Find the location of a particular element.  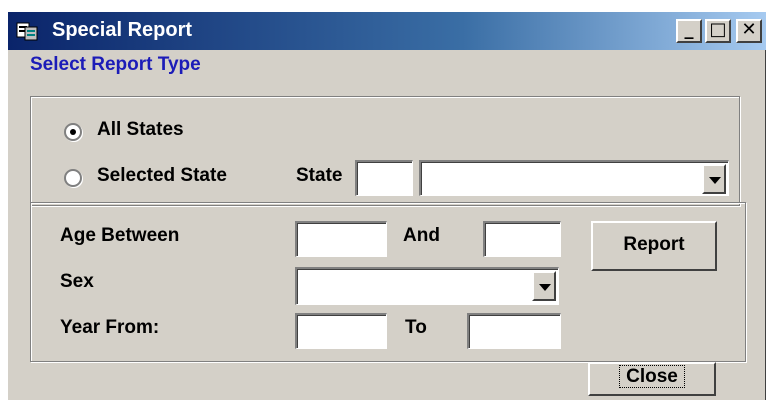

close-window-button: ✕ is located at coordinates (749, 31).